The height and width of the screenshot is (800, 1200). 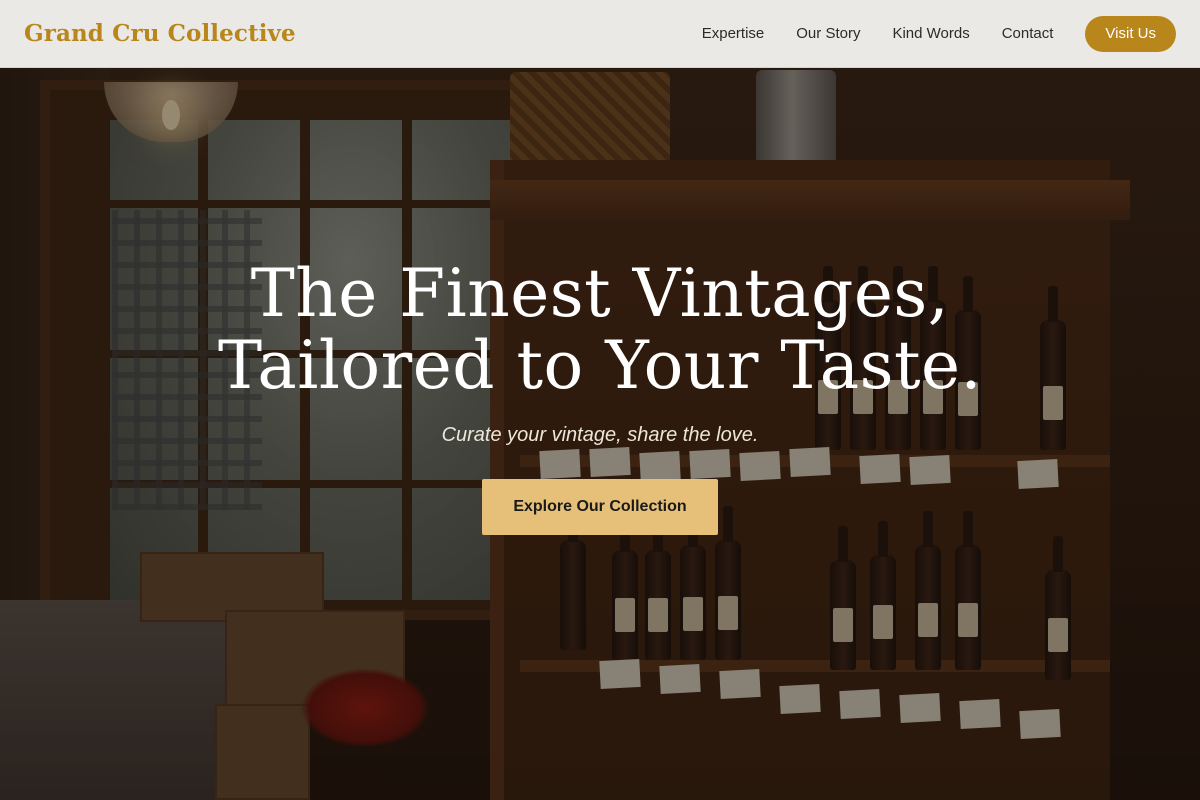 I want to click on hero-title-line-1: The Finest Vintages,, so click(x=600, y=293).